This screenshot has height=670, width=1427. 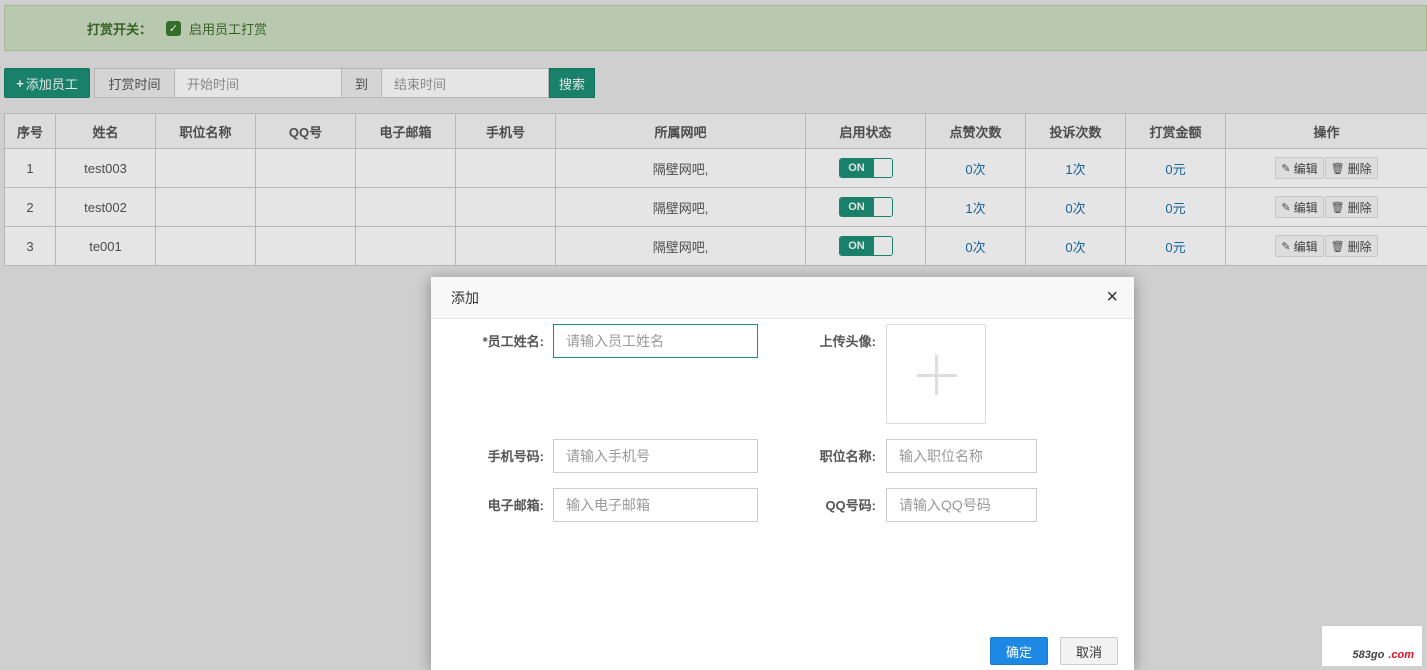 What do you see at coordinates (655, 505) in the screenshot?
I see `email-input: 输入电子邮箱` at bounding box center [655, 505].